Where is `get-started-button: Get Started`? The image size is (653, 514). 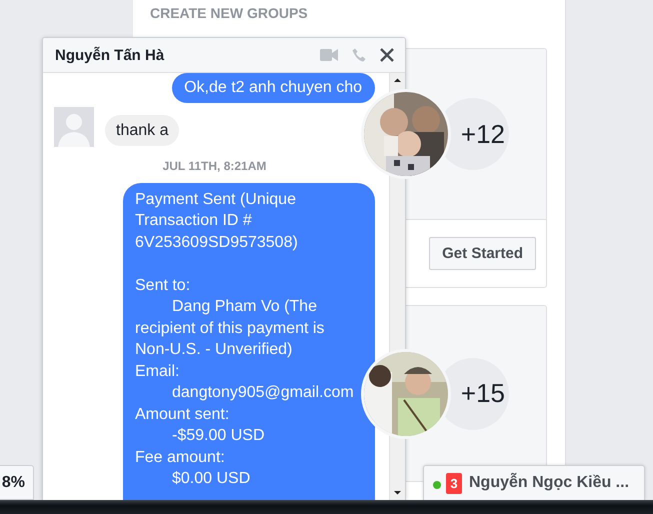
get-started-button: Get Started is located at coordinates (482, 253).